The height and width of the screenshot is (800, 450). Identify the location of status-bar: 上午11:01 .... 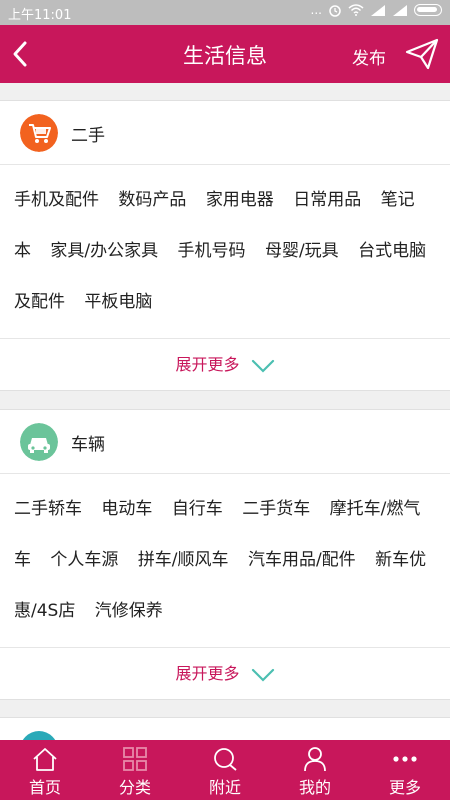
(225, 12).